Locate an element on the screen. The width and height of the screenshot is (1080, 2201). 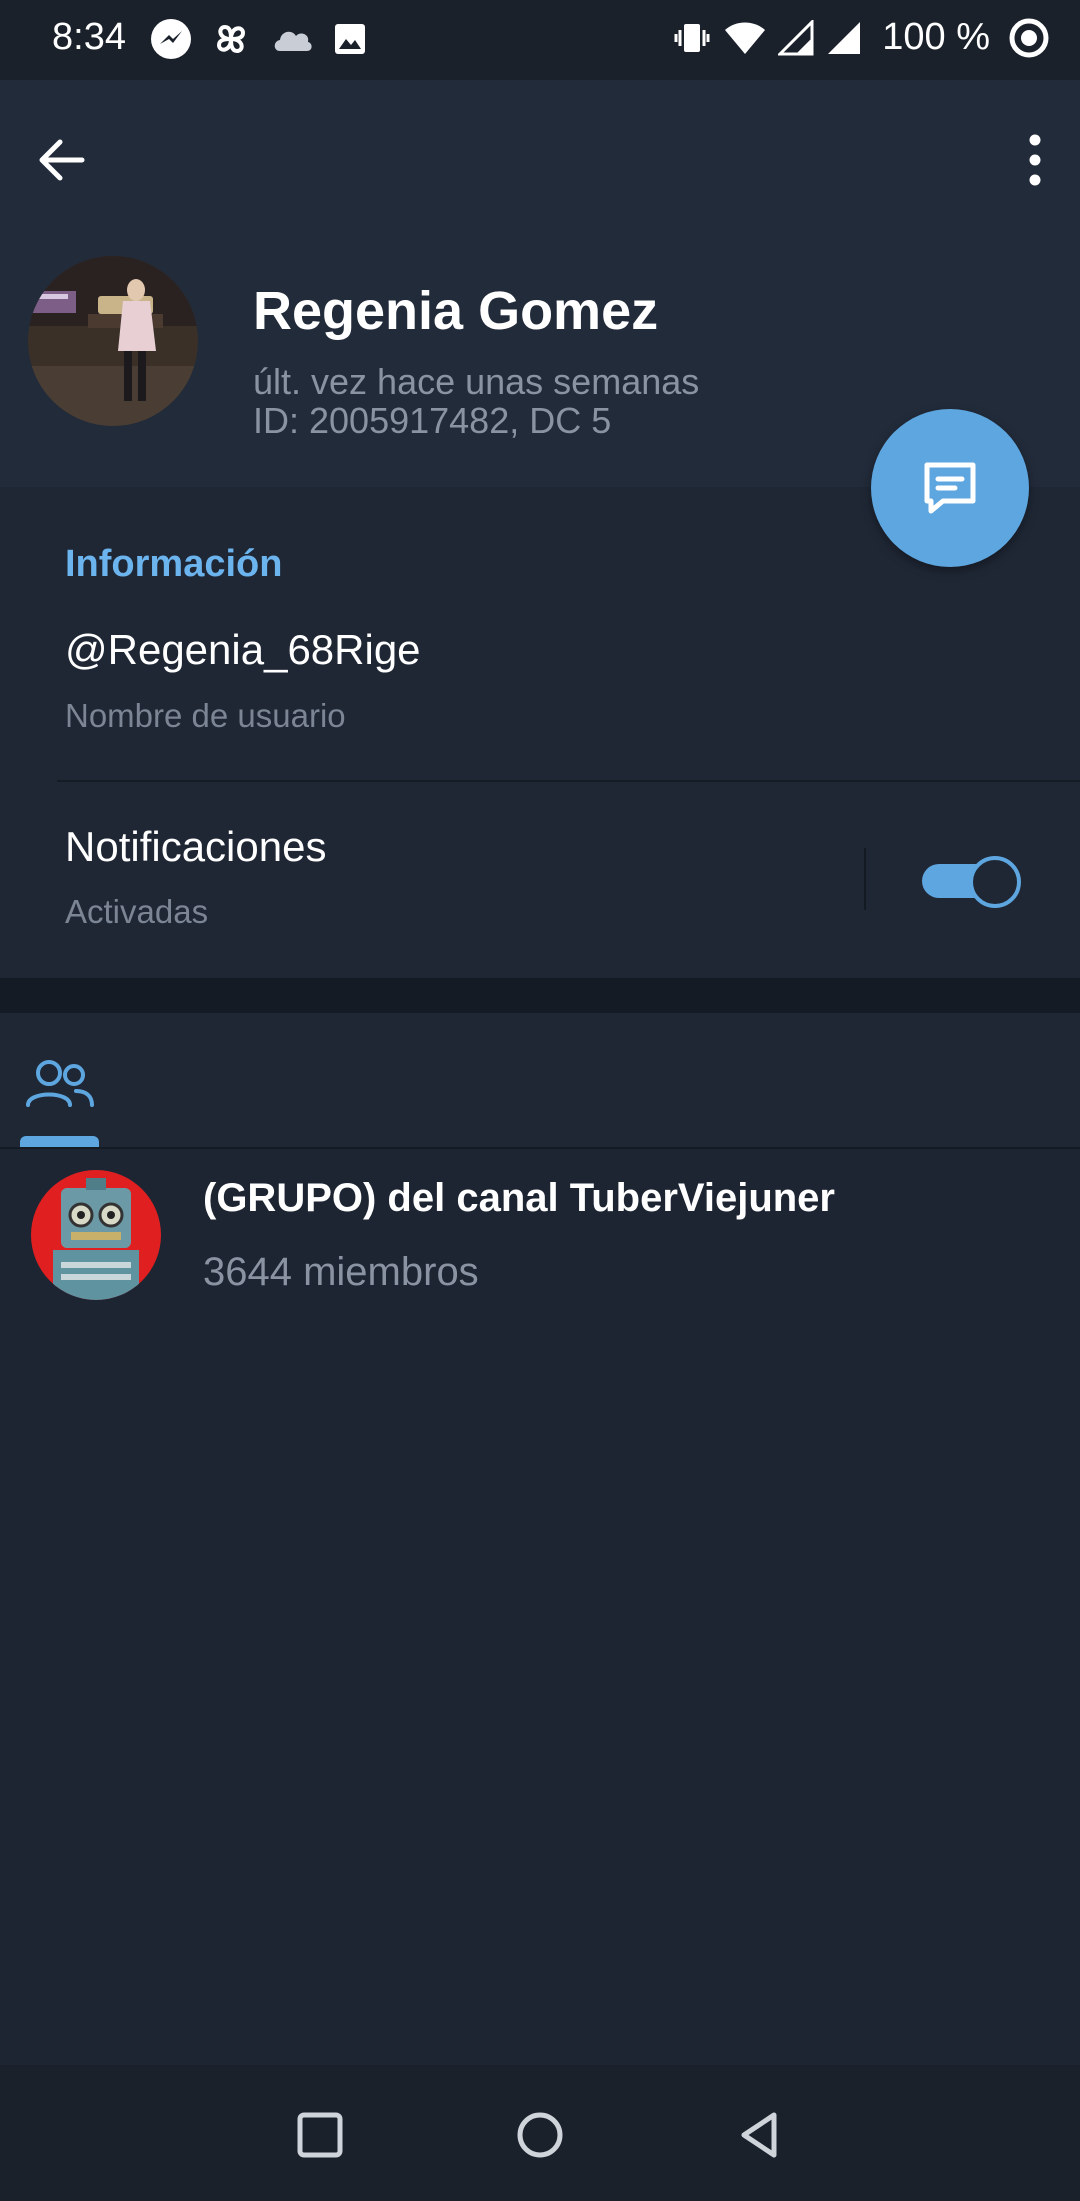
recents-square-icon is located at coordinates (320, 2135).